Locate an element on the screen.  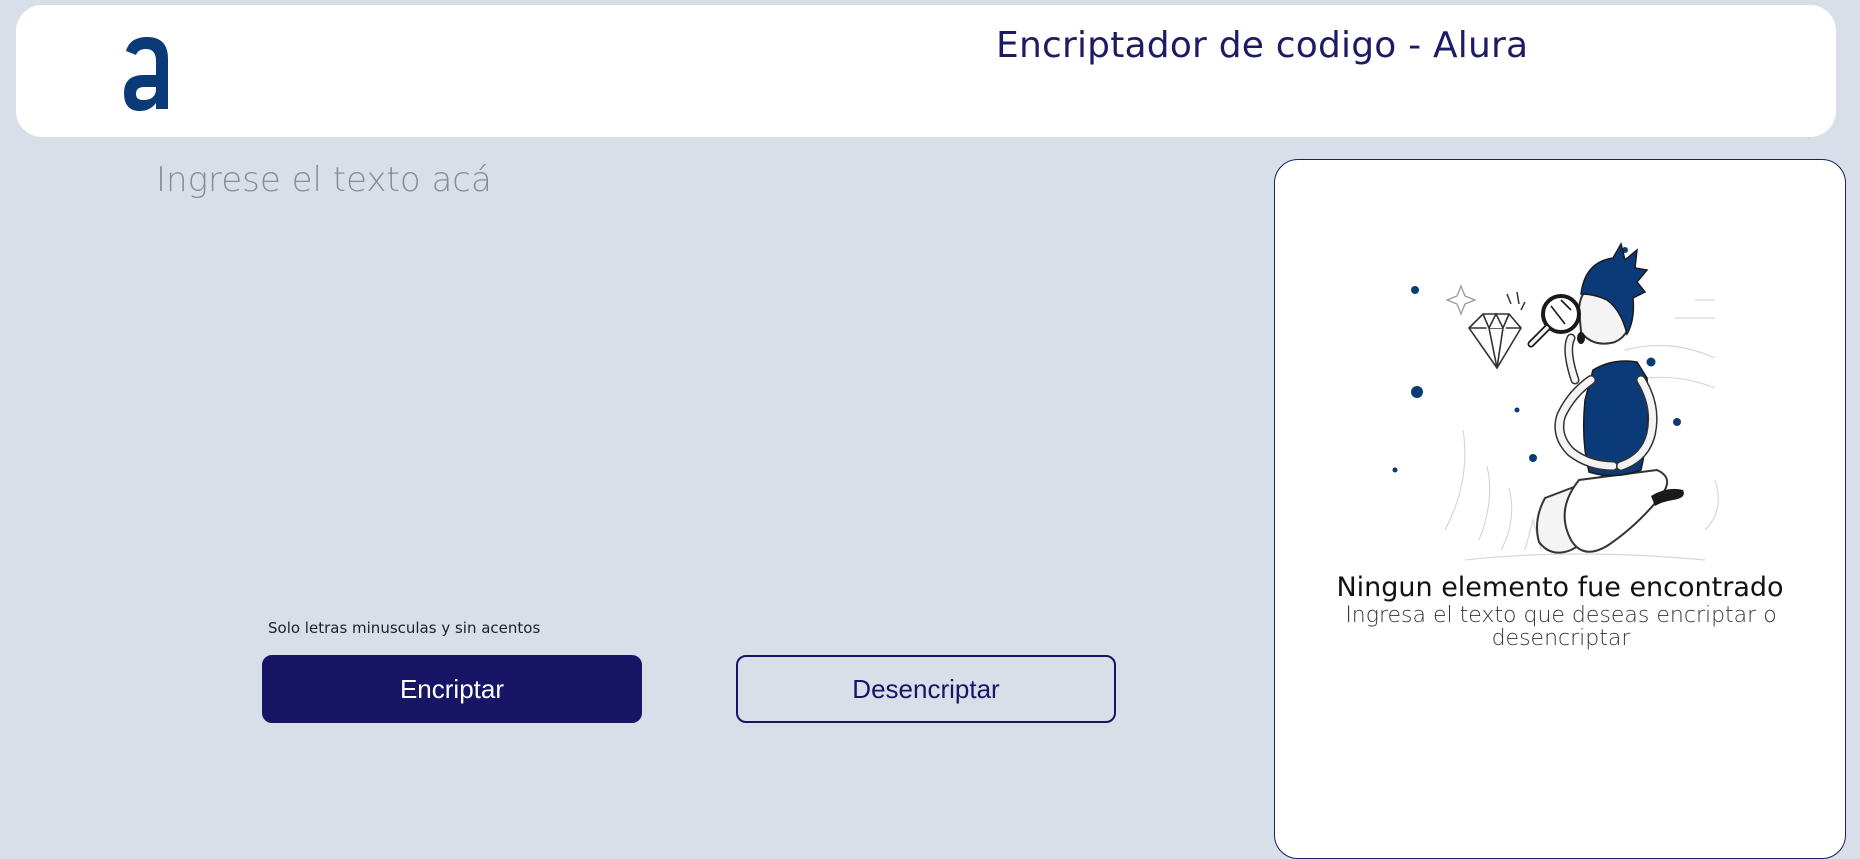
person-with-magnifying-glass-icon is located at coordinates (1555, 401).